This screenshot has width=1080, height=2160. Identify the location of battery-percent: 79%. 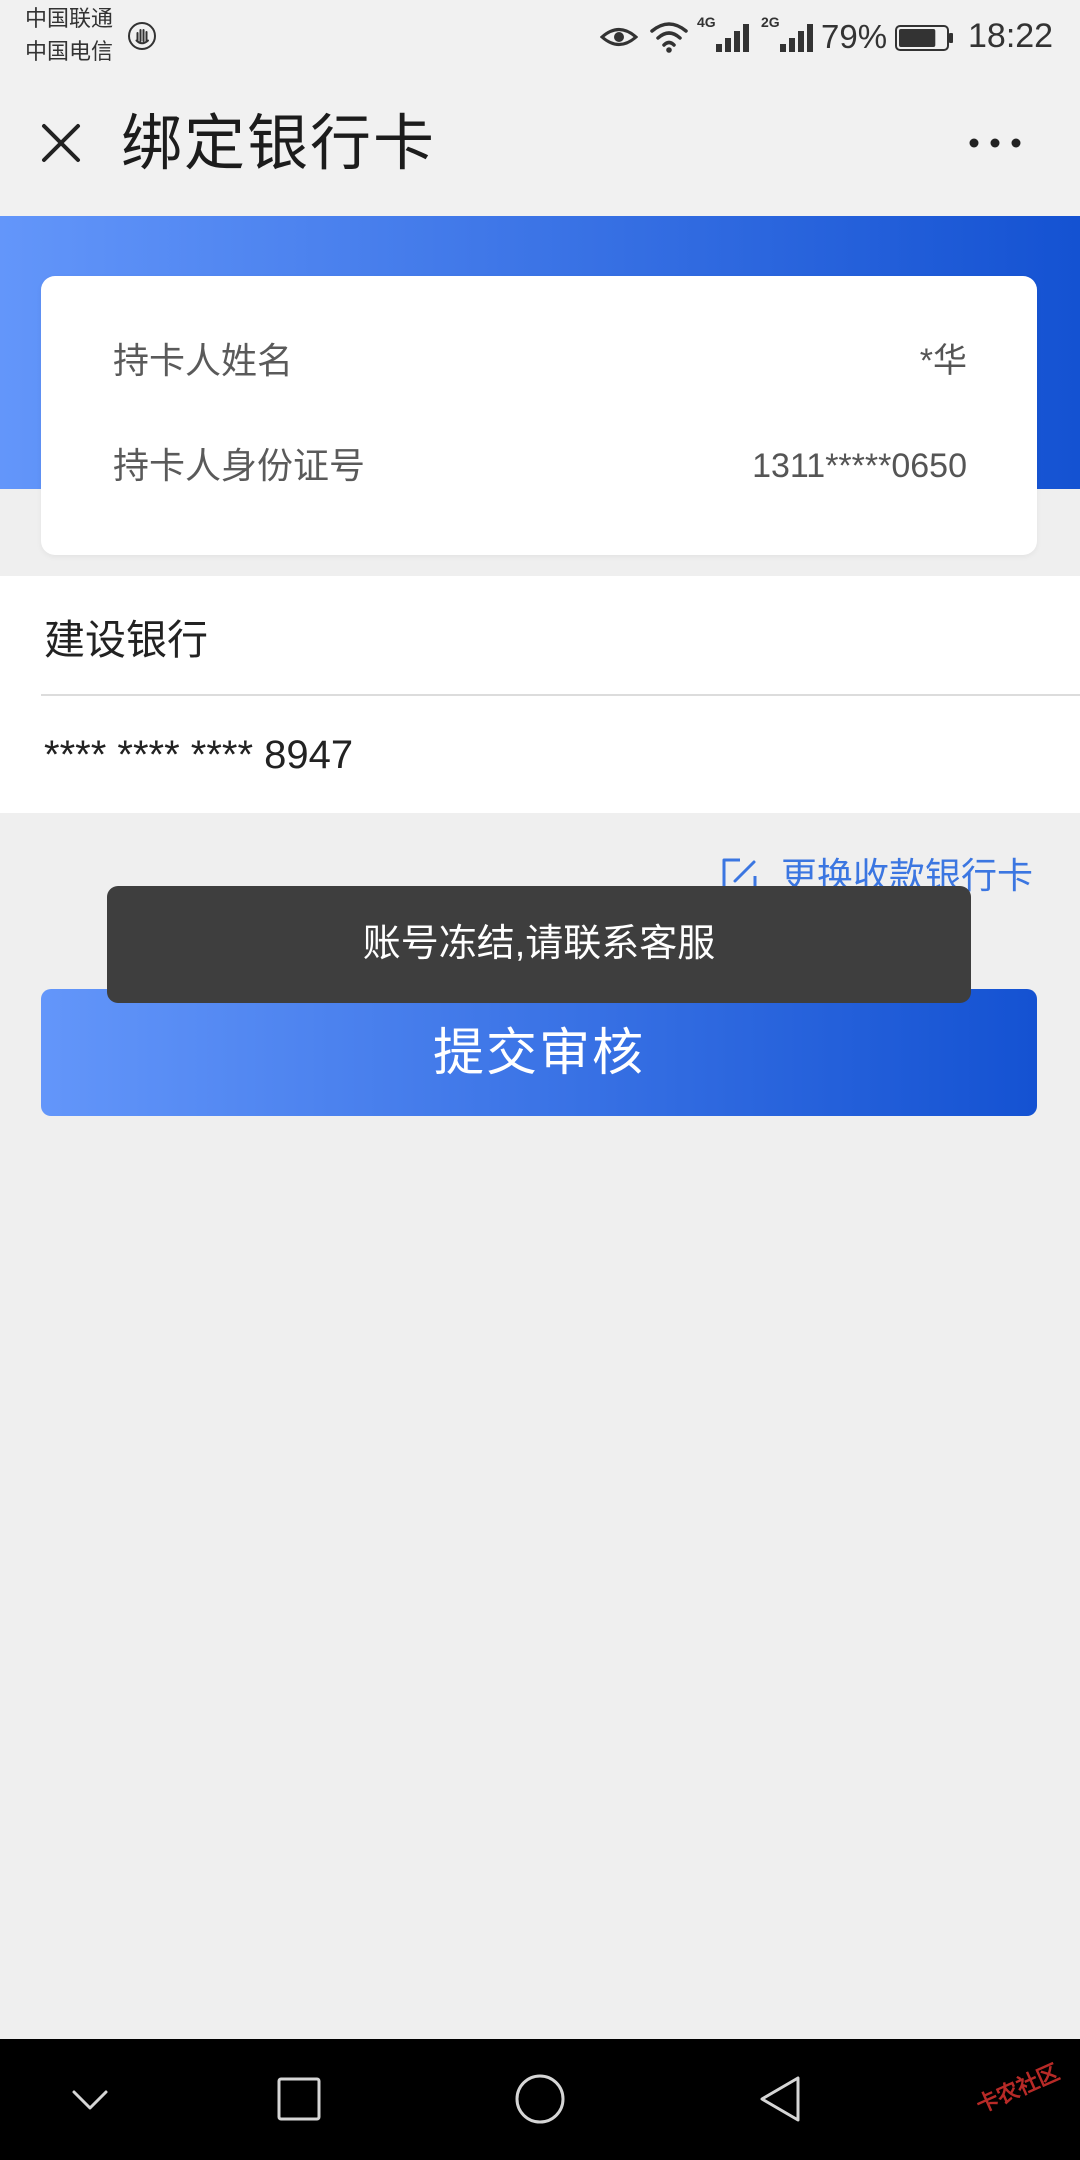
(854, 36).